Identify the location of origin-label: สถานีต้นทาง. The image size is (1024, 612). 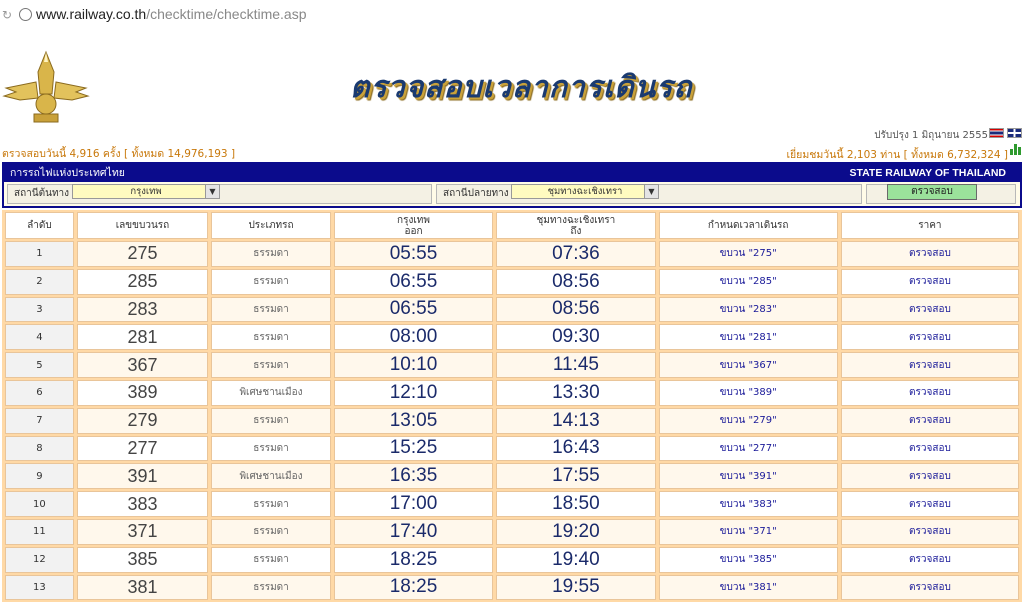
(42, 193).